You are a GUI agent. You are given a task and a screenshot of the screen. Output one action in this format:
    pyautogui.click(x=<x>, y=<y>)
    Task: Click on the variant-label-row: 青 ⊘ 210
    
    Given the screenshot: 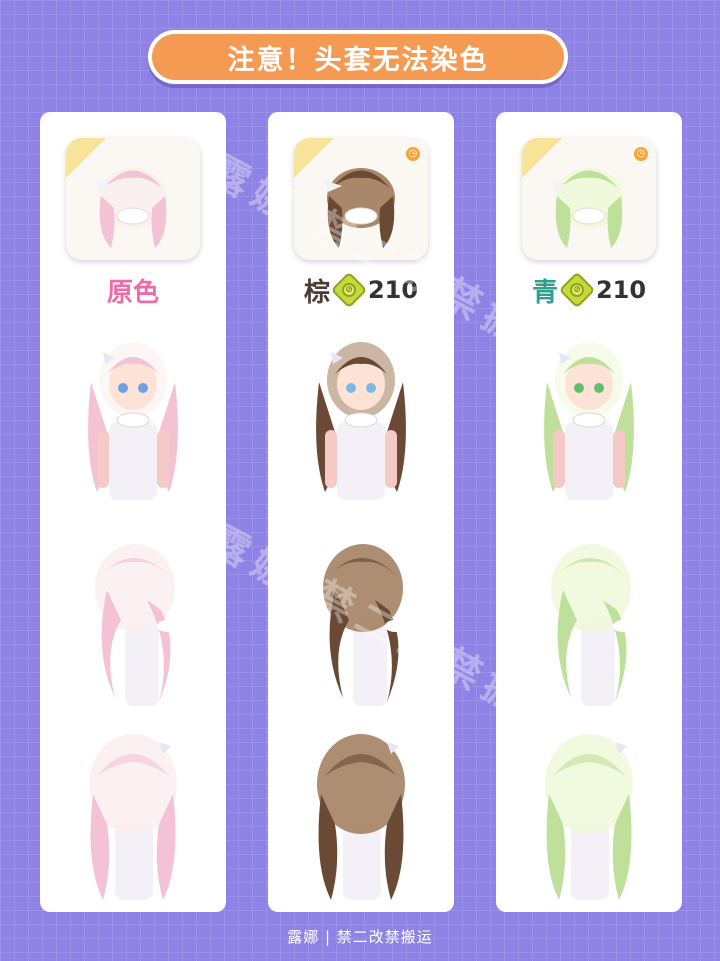 What is the action you would take?
    pyautogui.click(x=589, y=290)
    